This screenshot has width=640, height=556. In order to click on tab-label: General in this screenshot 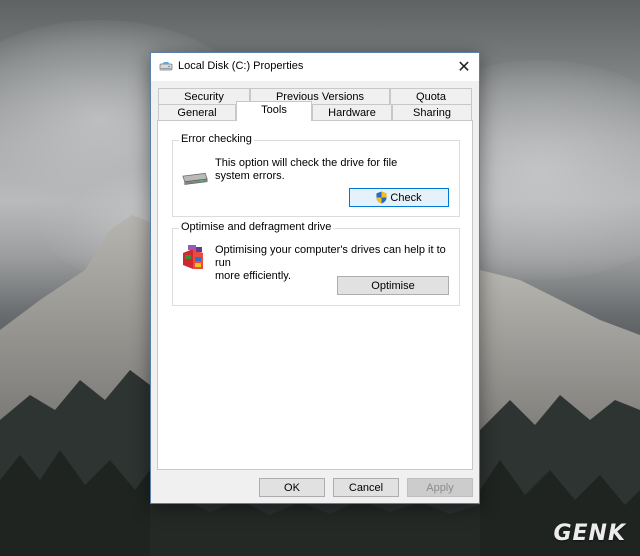, I will do `click(197, 113)`.